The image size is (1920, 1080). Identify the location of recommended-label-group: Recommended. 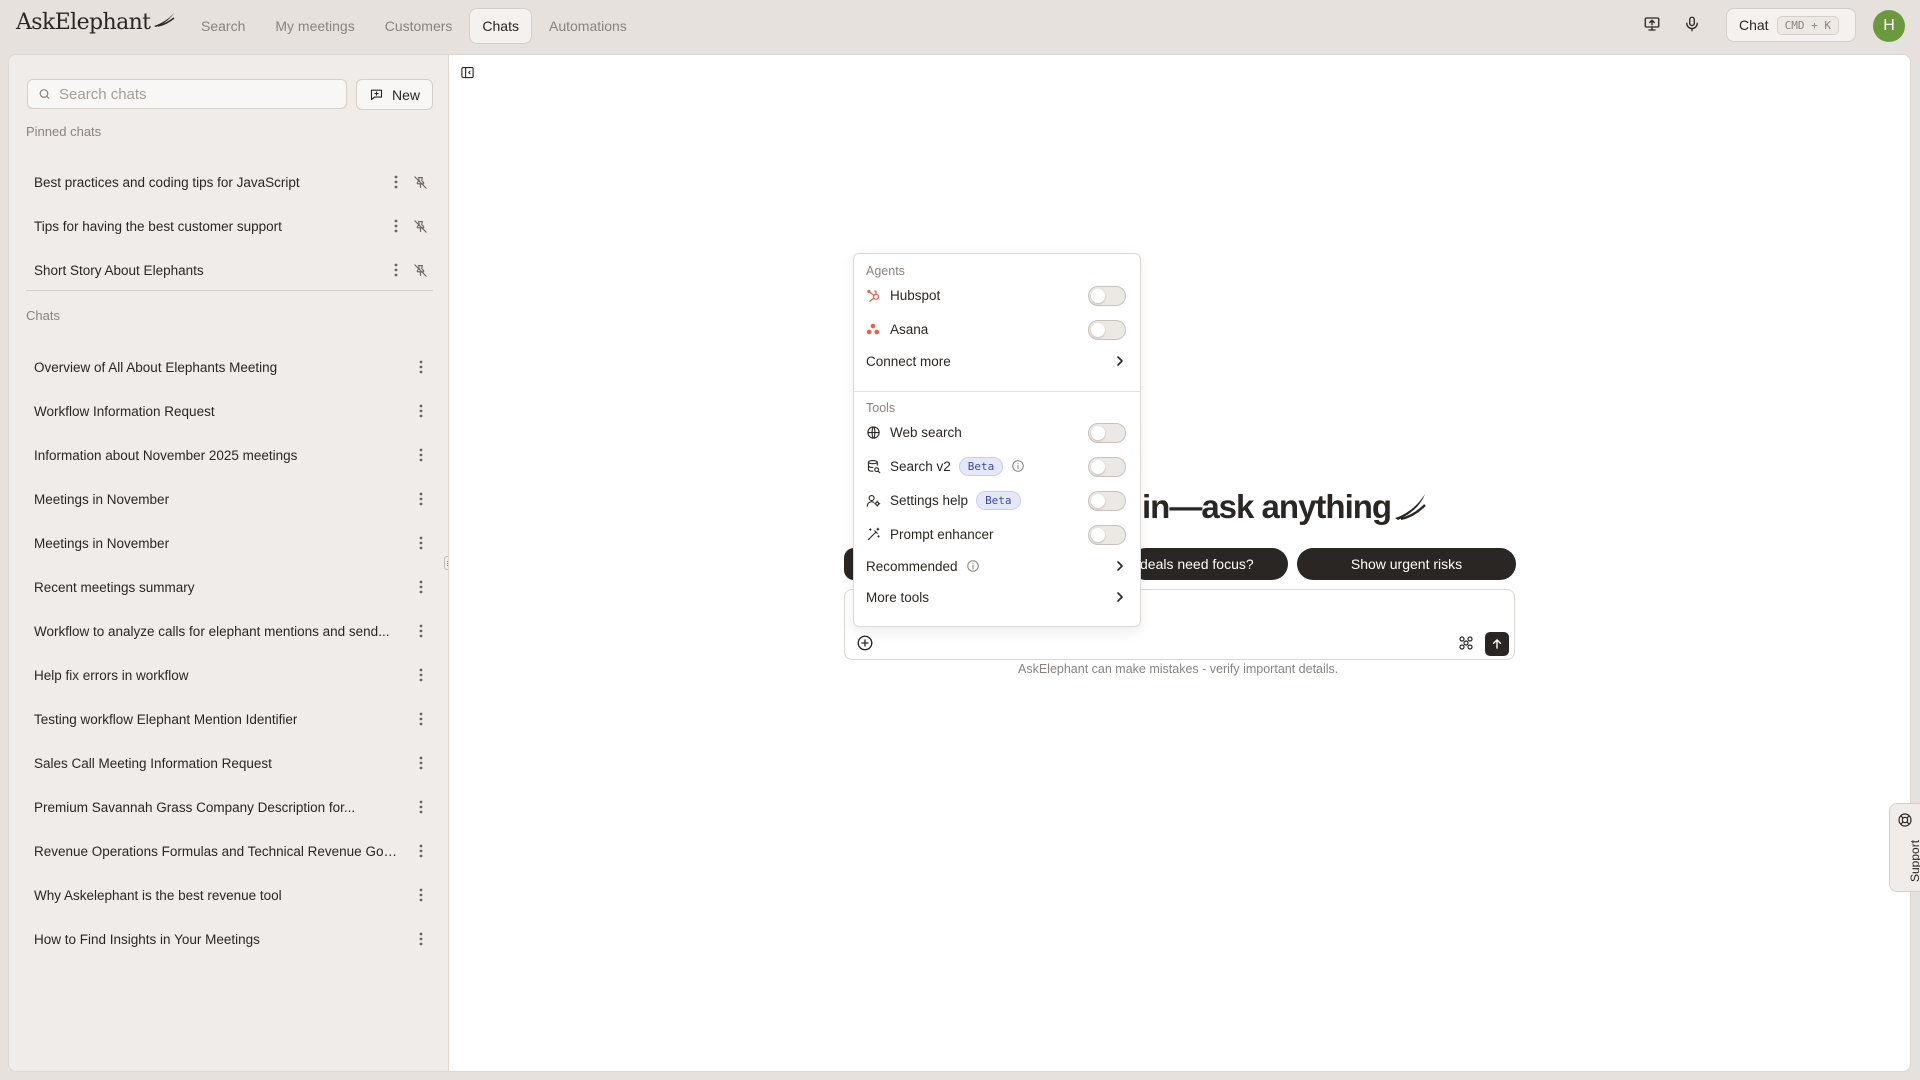
(923, 566).